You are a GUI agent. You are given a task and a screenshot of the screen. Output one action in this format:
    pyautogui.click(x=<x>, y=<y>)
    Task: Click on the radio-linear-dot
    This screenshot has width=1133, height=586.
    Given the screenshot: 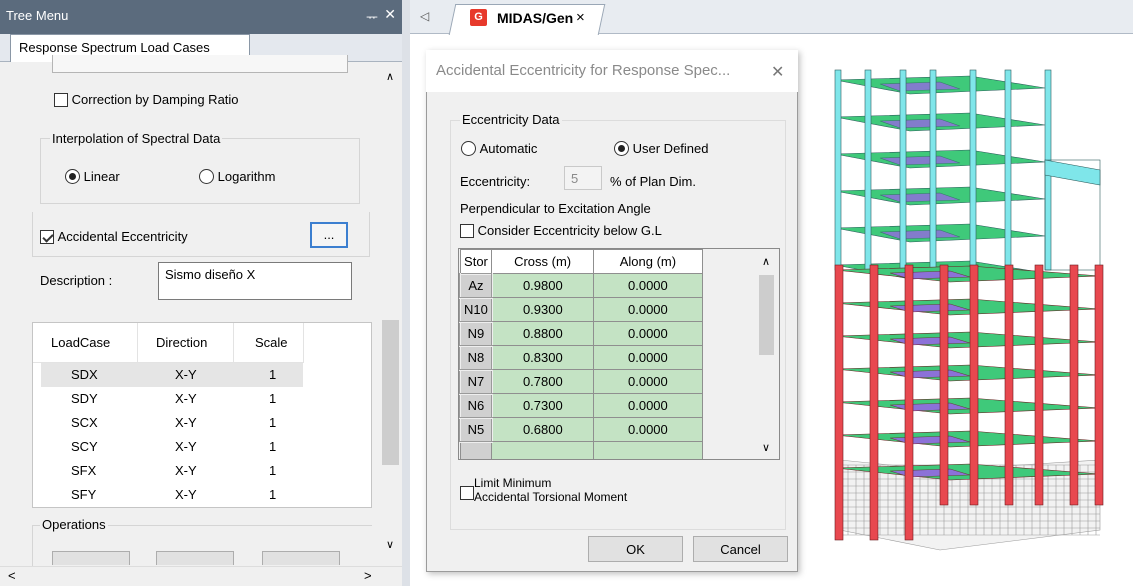 What is the action you would take?
    pyautogui.click(x=72, y=177)
    